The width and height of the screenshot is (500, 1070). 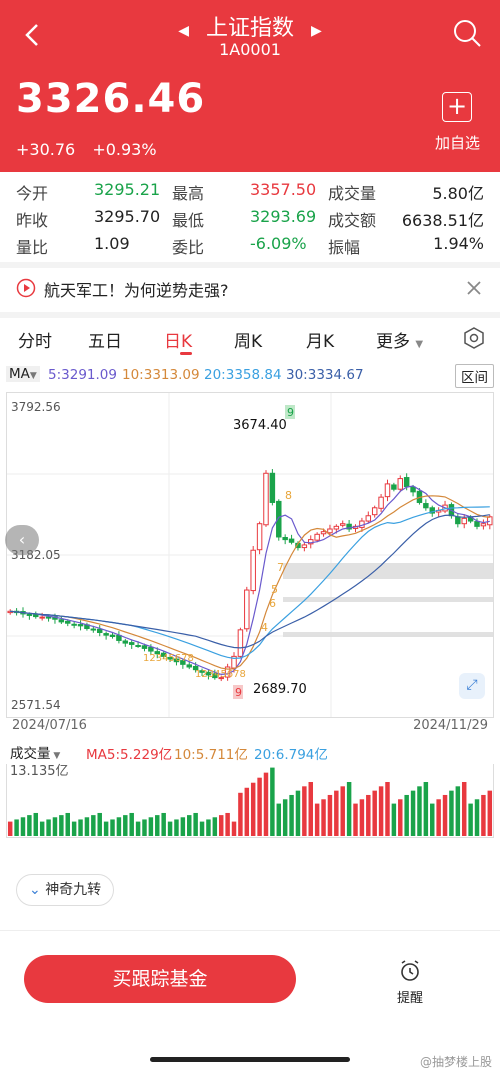 What do you see at coordinates (105, 339) in the screenshot?
I see `tab-wuri: 五日` at bounding box center [105, 339].